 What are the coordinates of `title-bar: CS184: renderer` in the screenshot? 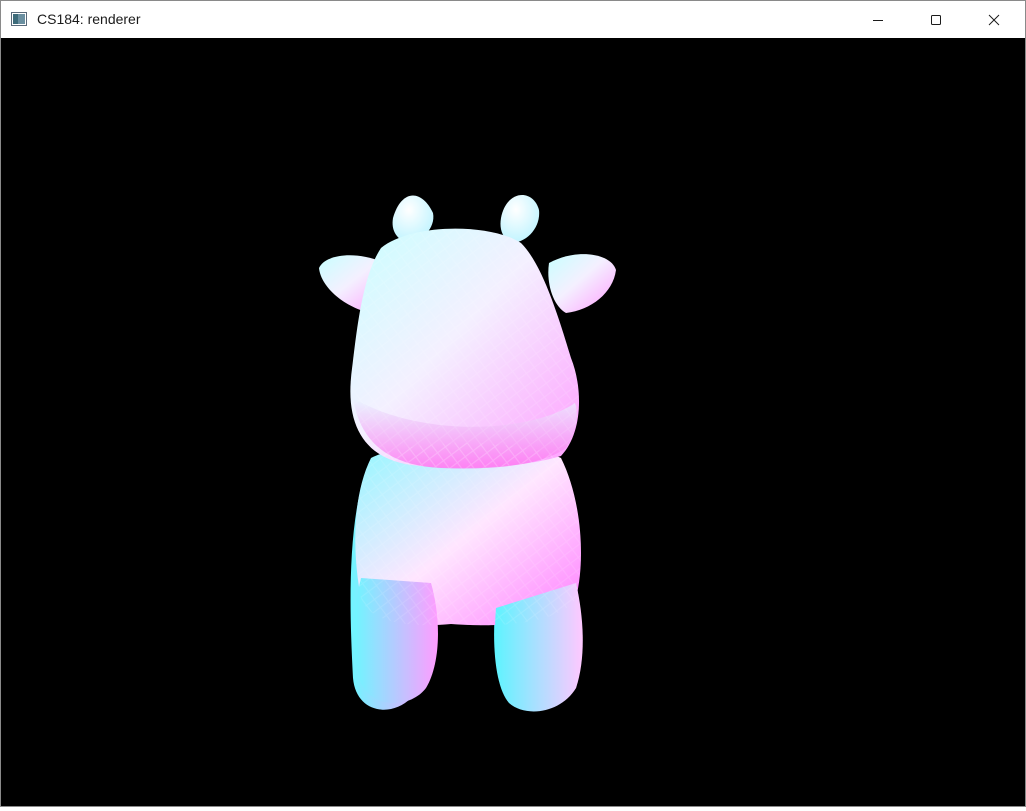 It's located at (513, 19).